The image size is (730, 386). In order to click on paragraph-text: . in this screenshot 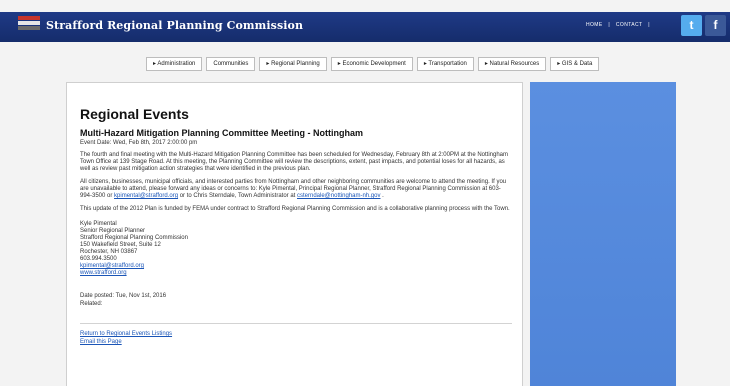, I will do `click(383, 196)`.